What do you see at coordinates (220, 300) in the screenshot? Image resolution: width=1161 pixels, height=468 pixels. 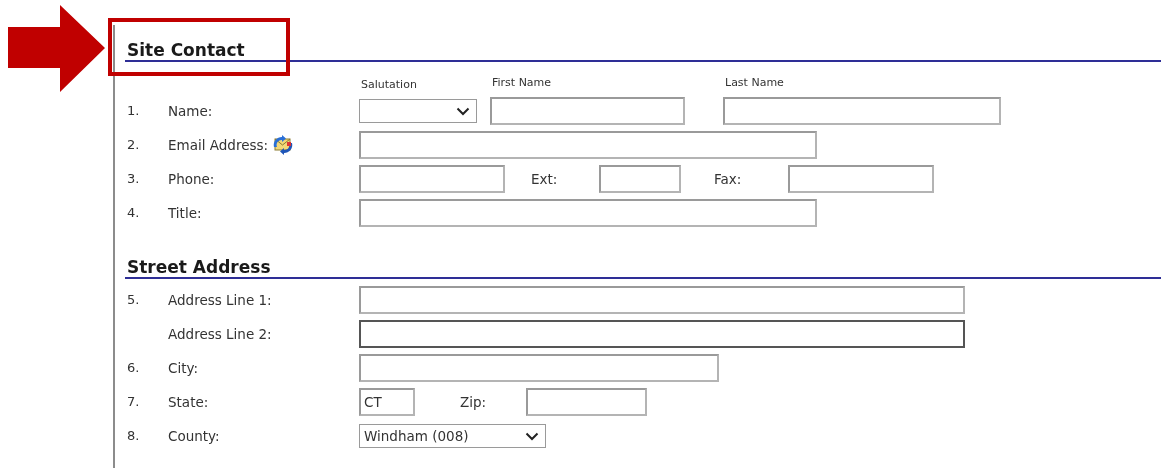 I see `field-label: Address Line 1:` at bounding box center [220, 300].